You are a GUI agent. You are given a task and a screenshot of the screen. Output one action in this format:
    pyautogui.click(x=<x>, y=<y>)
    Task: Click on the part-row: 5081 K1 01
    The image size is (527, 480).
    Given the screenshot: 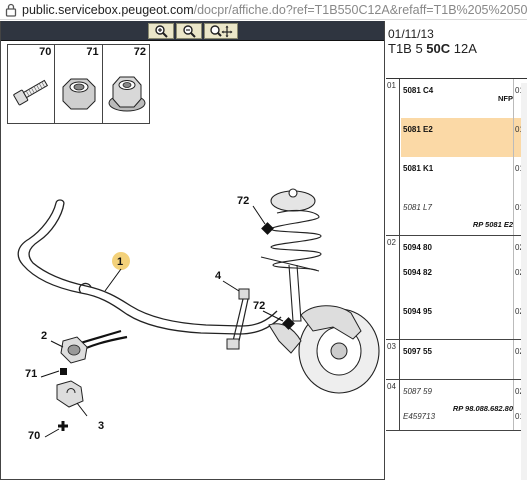 What is the action you would take?
    pyautogui.click(x=464, y=176)
    